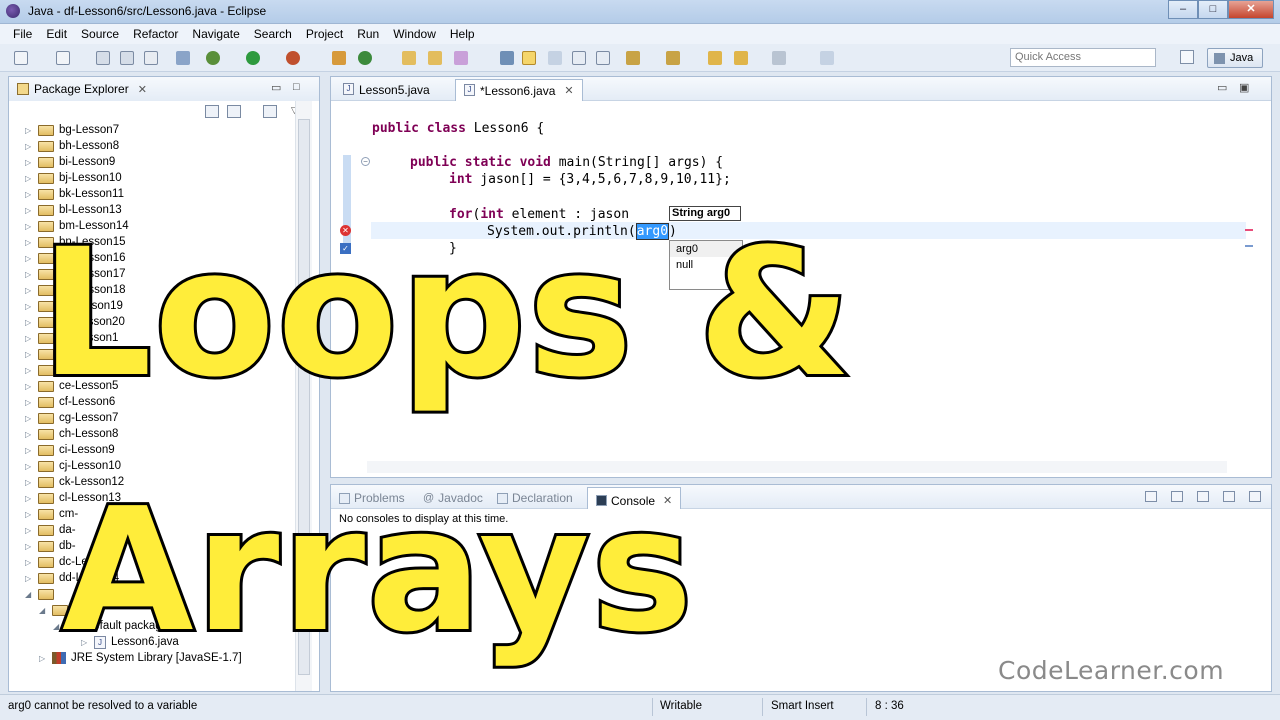 The image size is (1280, 720). I want to click on open-perspective-icon, so click(1187, 57).